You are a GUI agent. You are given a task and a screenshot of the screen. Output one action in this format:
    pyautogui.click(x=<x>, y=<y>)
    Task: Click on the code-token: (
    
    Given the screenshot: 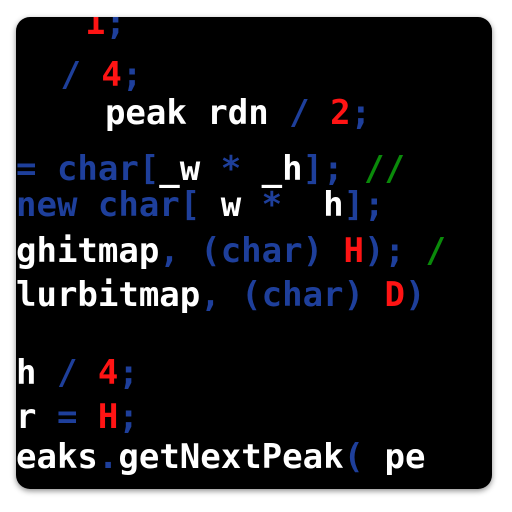 What is the action you would take?
    pyautogui.click(x=364, y=457)
    